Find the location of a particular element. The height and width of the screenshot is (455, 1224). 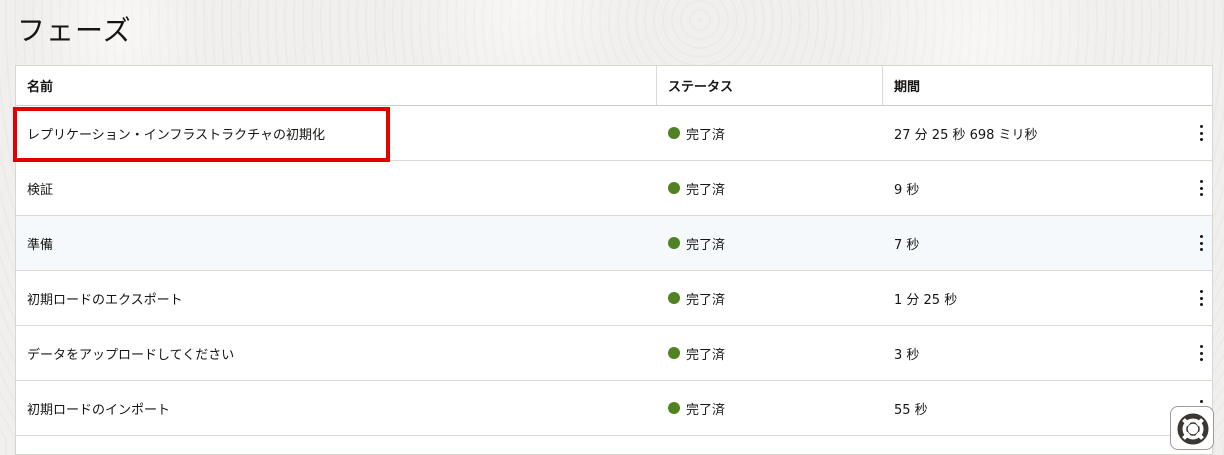

phase-name: 検証 is located at coordinates (40, 190).